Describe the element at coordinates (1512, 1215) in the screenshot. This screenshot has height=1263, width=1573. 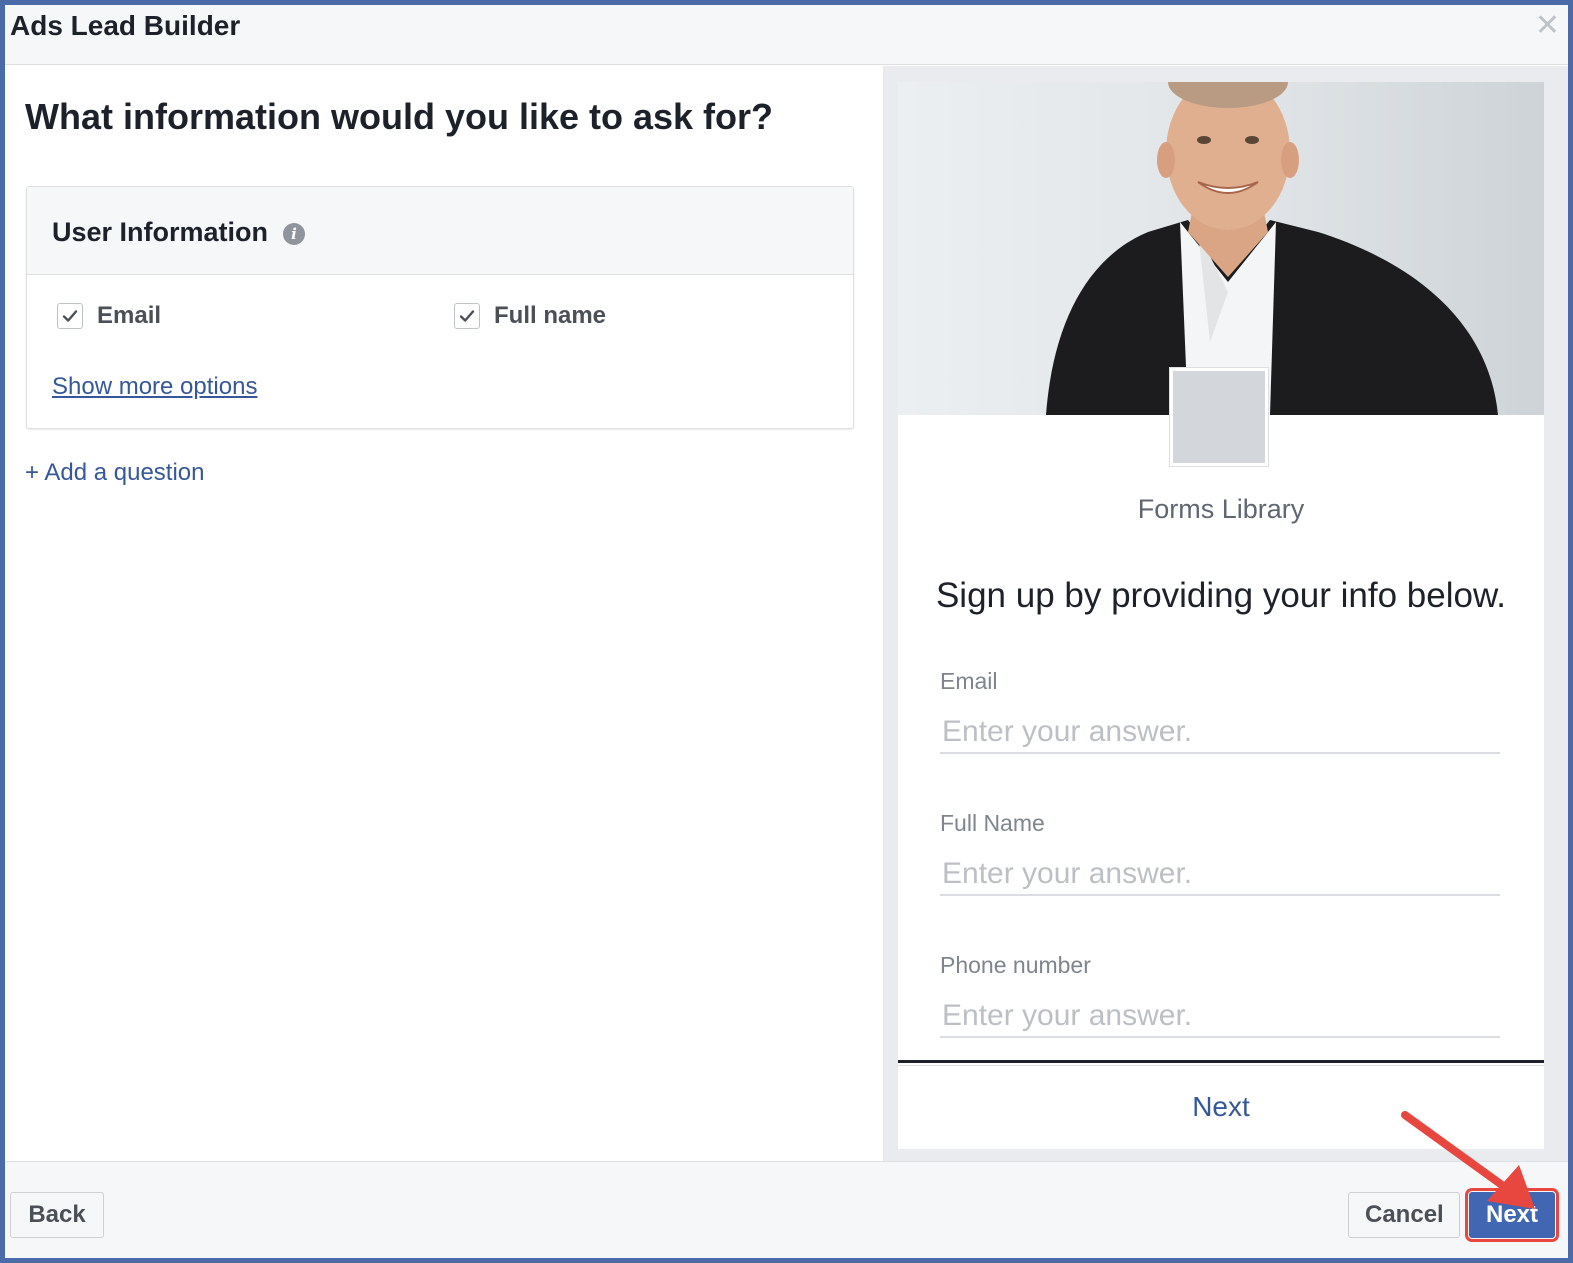
I see `next-button: Next` at that location.